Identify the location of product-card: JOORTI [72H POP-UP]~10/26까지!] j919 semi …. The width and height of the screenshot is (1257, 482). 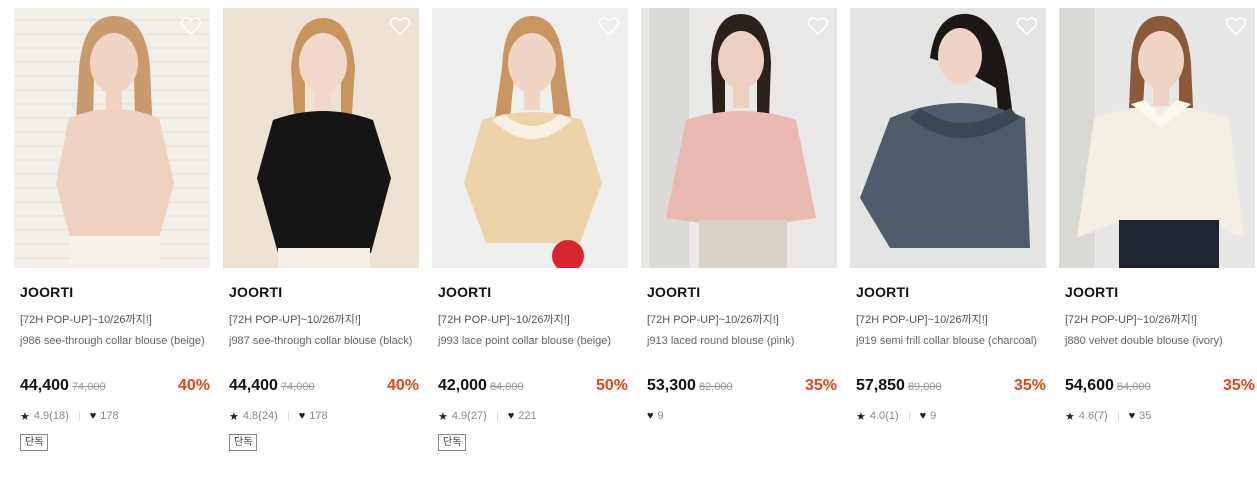
(948, 216).